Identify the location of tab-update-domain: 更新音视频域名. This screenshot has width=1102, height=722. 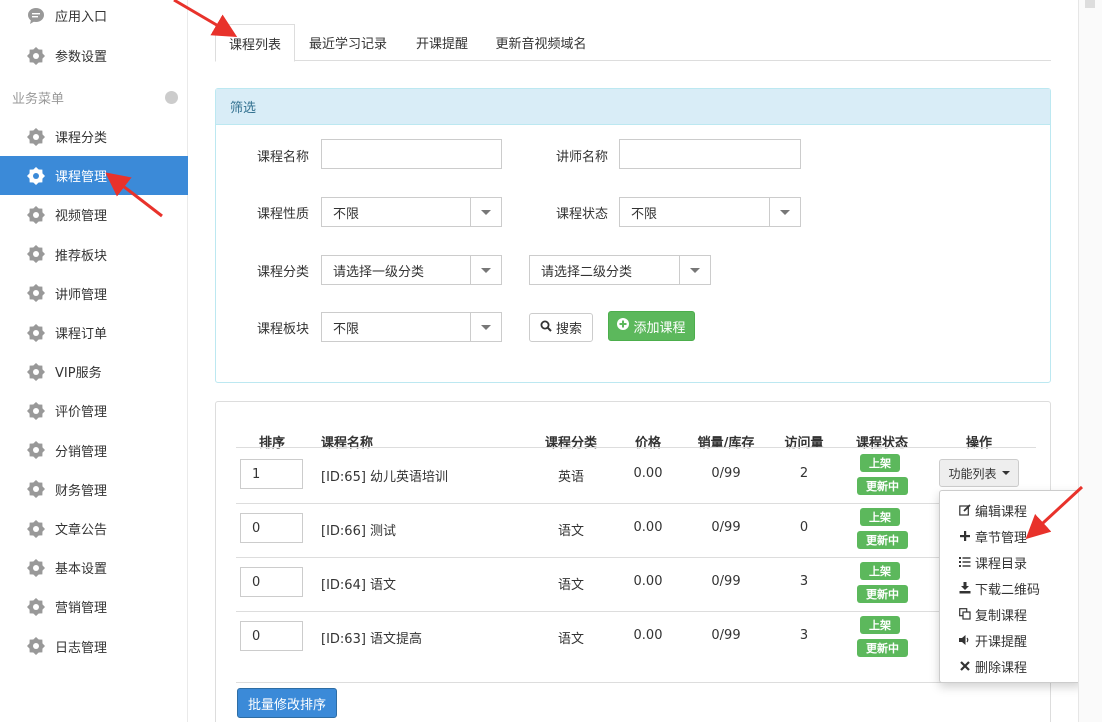
(541, 42).